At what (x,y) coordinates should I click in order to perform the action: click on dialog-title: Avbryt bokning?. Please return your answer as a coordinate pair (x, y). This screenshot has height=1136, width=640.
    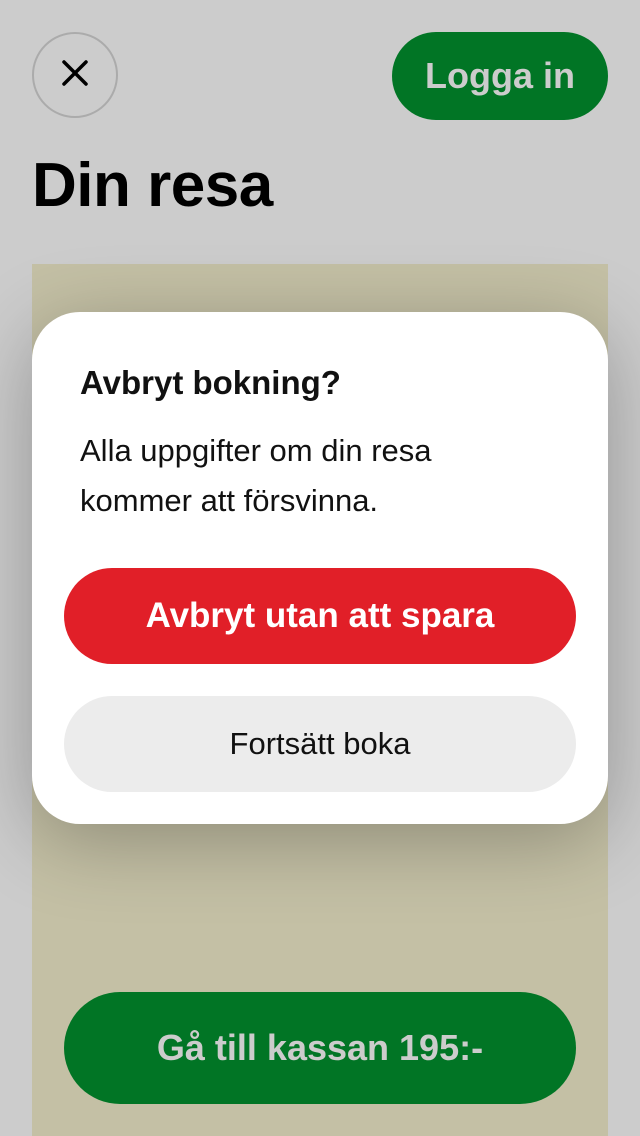
    Looking at the image, I should click on (210, 382).